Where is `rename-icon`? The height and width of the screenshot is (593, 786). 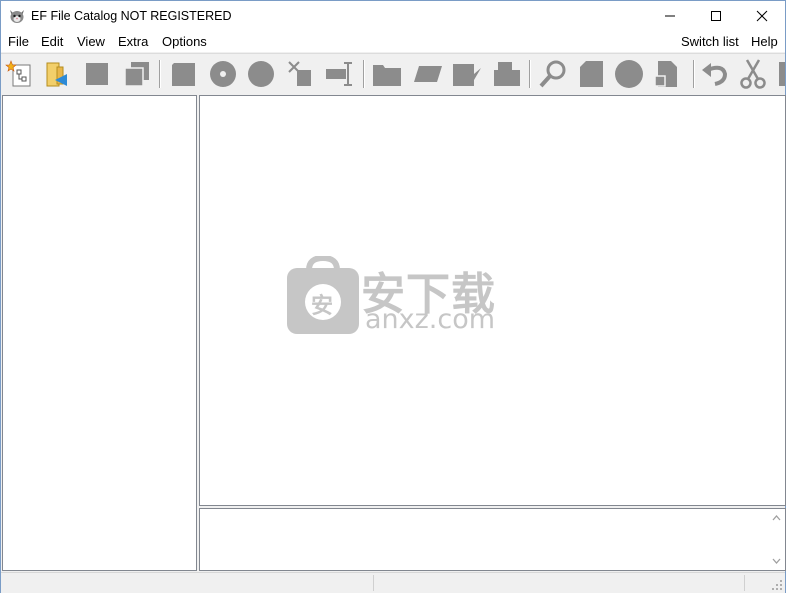 rename-icon is located at coordinates (339, 74).